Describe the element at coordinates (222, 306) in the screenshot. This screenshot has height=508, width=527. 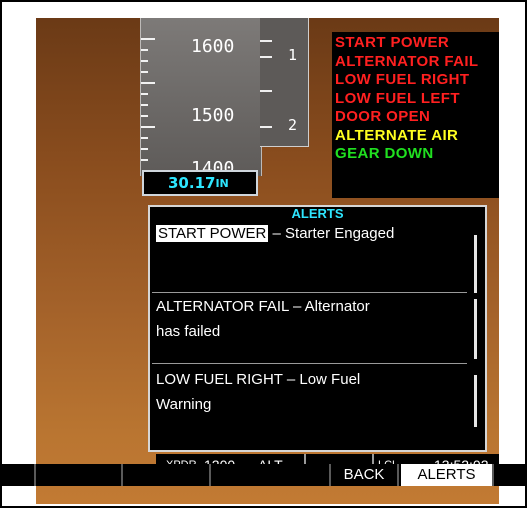
I see `alert-key: ALTERNATOR FAIL` at that location.